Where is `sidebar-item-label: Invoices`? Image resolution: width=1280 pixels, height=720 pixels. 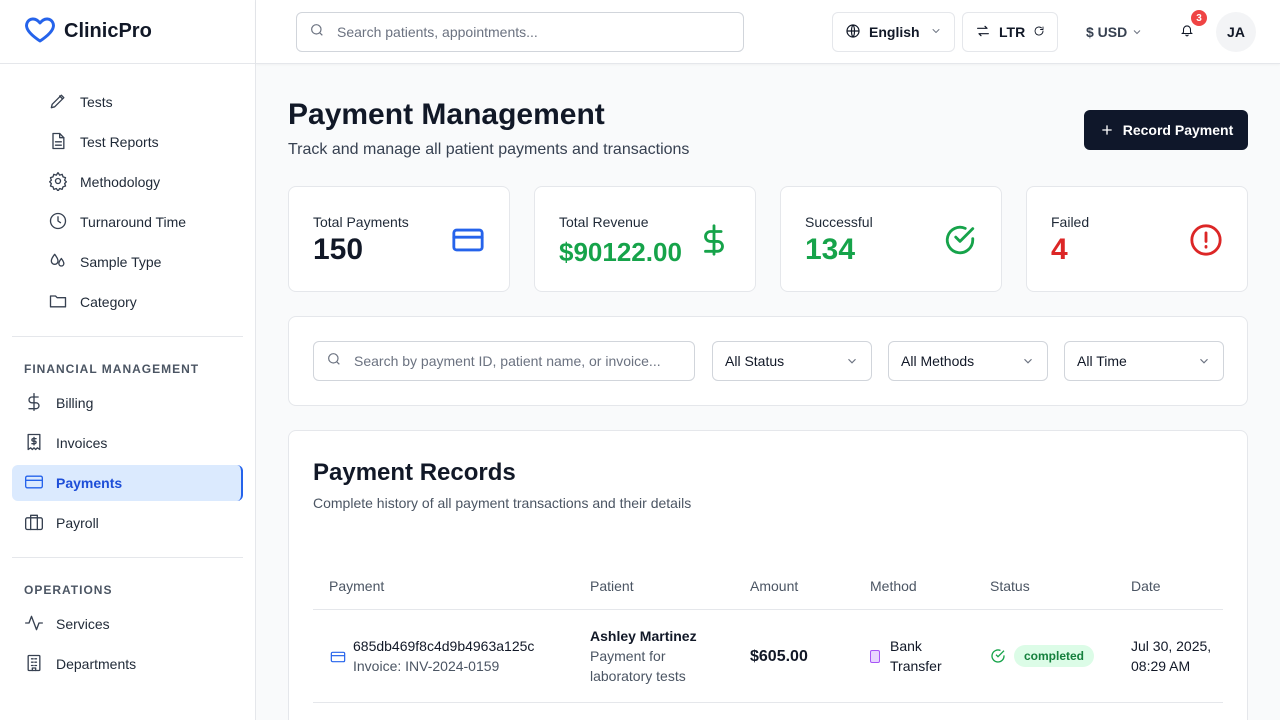 sidebar-item-label: Invoices is located at coordinates (82, 443).